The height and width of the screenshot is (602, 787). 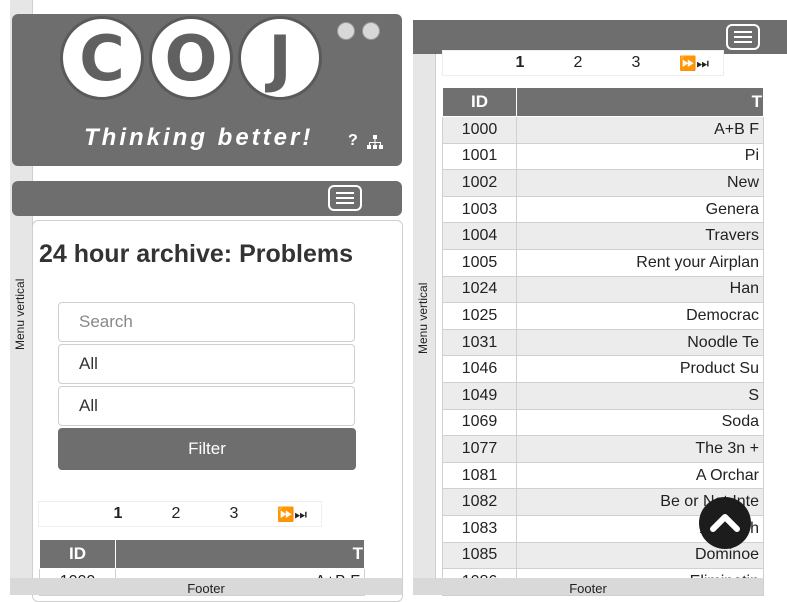 I want to click on chevron-up-icon, so click(x=725, y=523).